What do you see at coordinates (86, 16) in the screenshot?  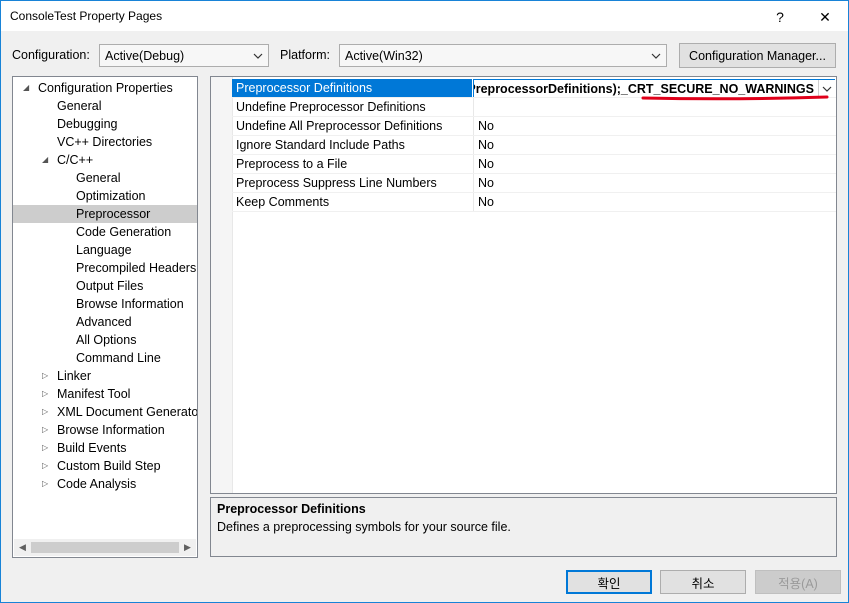 I see `window-title: ConsoleTest Property Pages` at bounding box center [86, 16].